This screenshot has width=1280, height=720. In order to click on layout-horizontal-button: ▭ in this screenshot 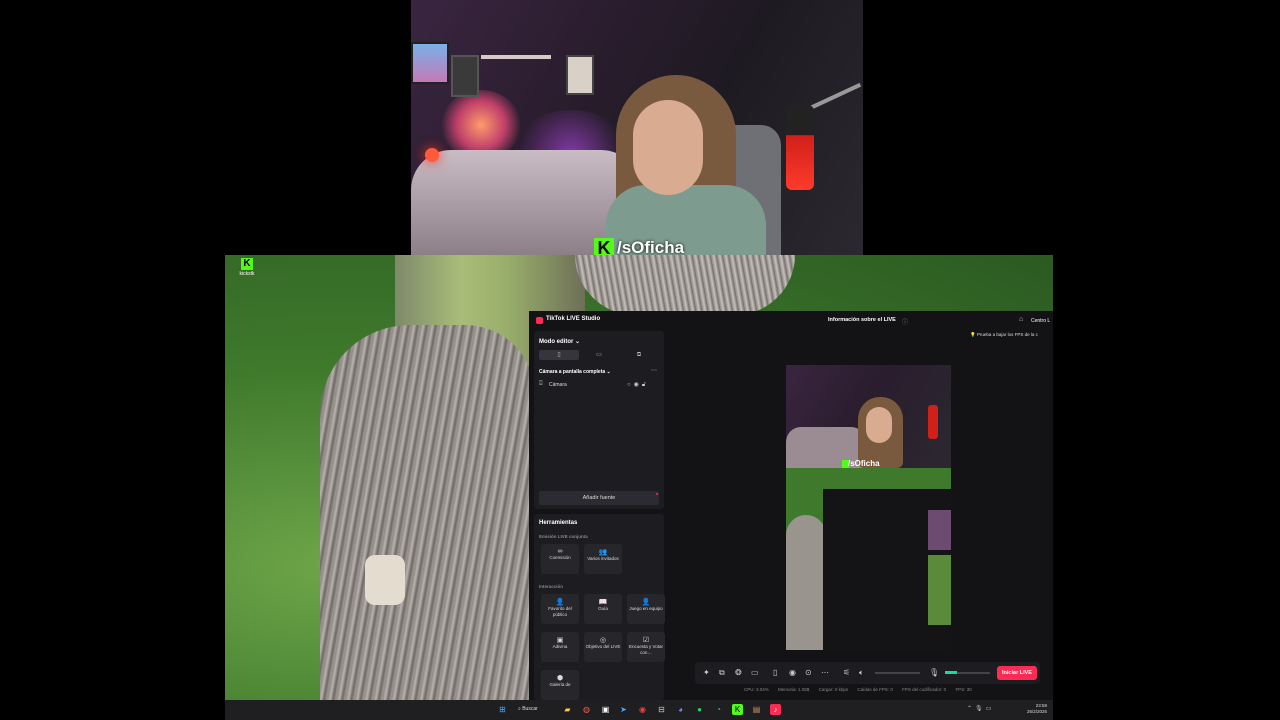, I will do `click(599, 355)`.